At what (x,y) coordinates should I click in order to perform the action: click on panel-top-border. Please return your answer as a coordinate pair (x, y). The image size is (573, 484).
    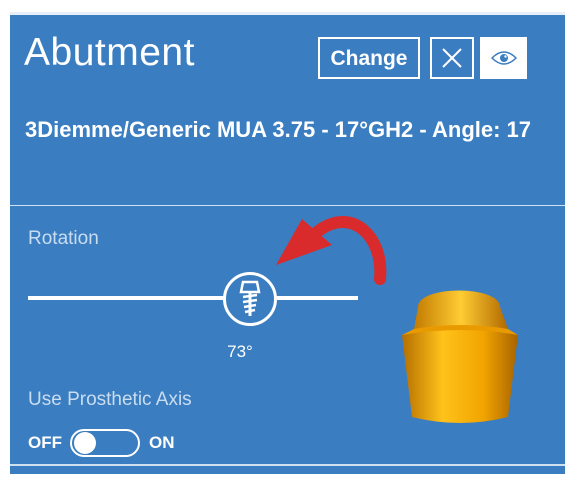
    Looking at the image, I should click on (287, 13).